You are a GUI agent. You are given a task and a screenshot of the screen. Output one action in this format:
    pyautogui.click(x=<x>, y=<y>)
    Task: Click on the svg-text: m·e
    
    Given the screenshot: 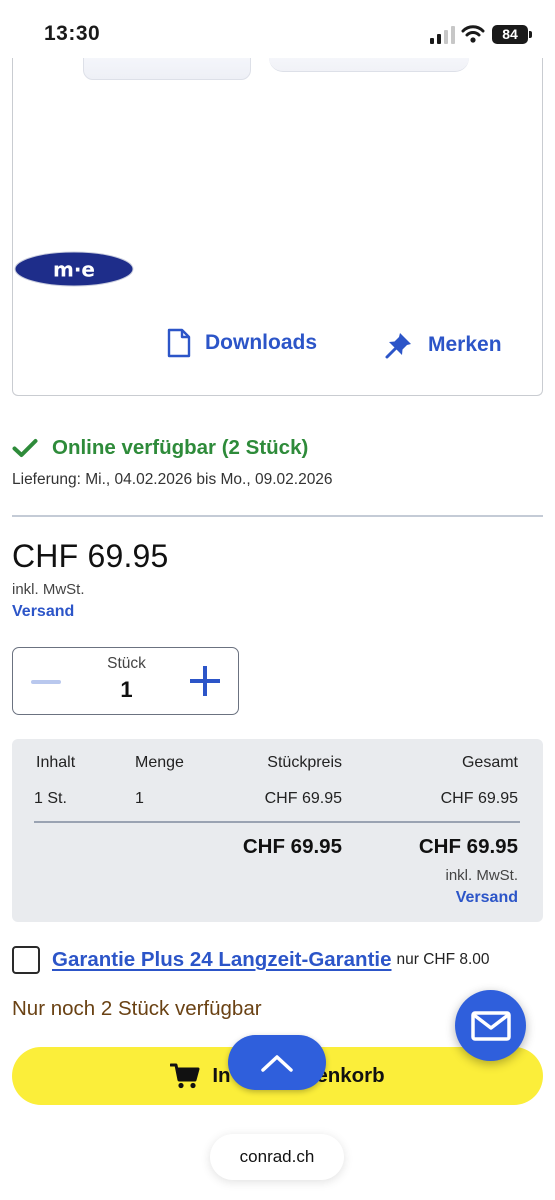 What is the action you would take?
    pyautogui.click(x=74, y=270)
    